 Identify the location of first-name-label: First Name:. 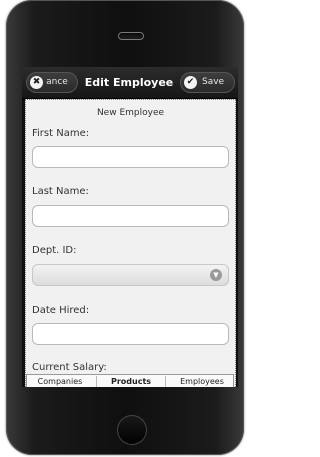
(61, 133).